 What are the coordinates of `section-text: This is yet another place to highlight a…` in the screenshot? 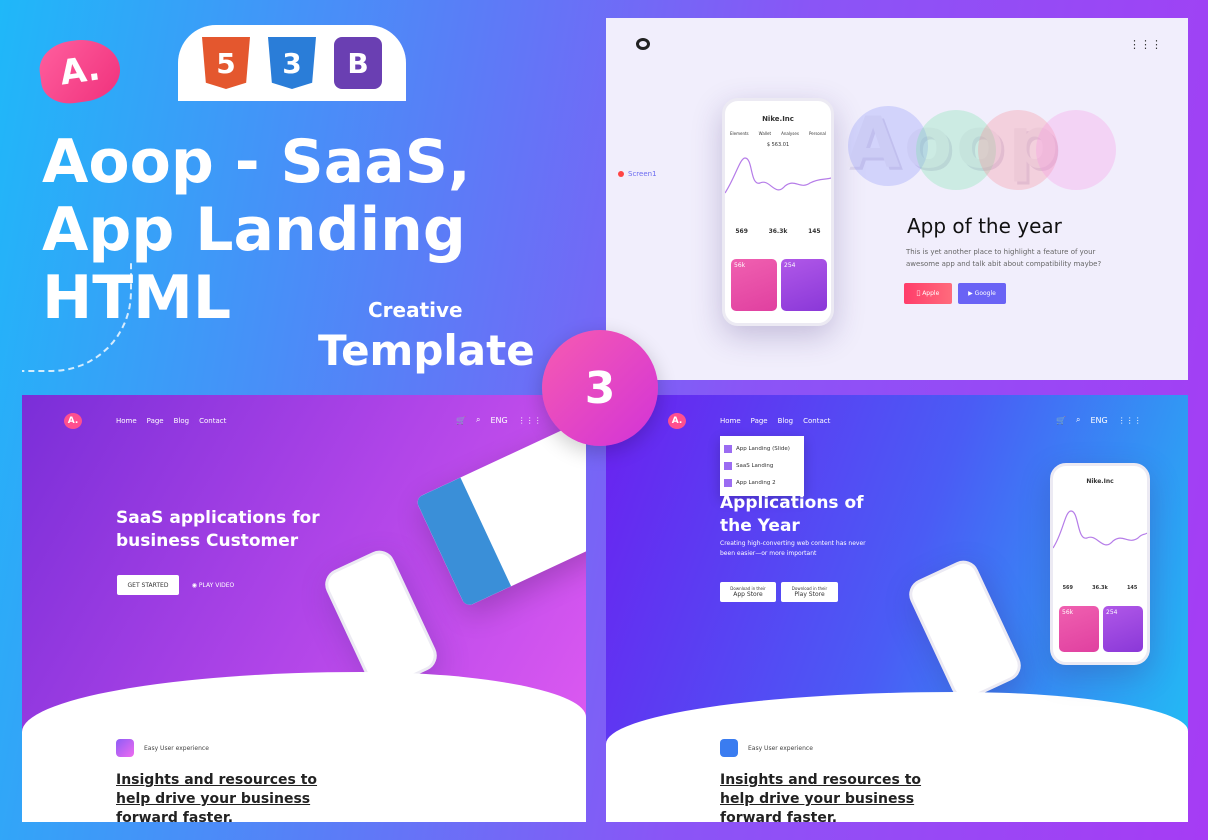 It's located at (1004, 258).